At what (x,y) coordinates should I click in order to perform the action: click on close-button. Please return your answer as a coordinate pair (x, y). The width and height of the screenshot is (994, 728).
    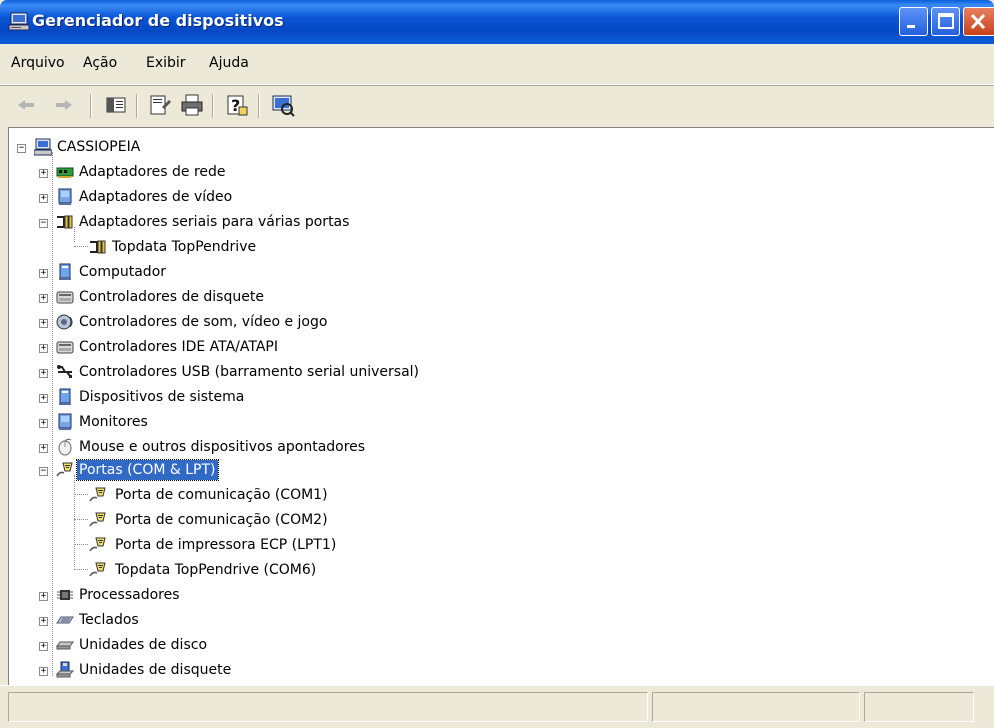
    Looking at the image, I should click on (978, 21).